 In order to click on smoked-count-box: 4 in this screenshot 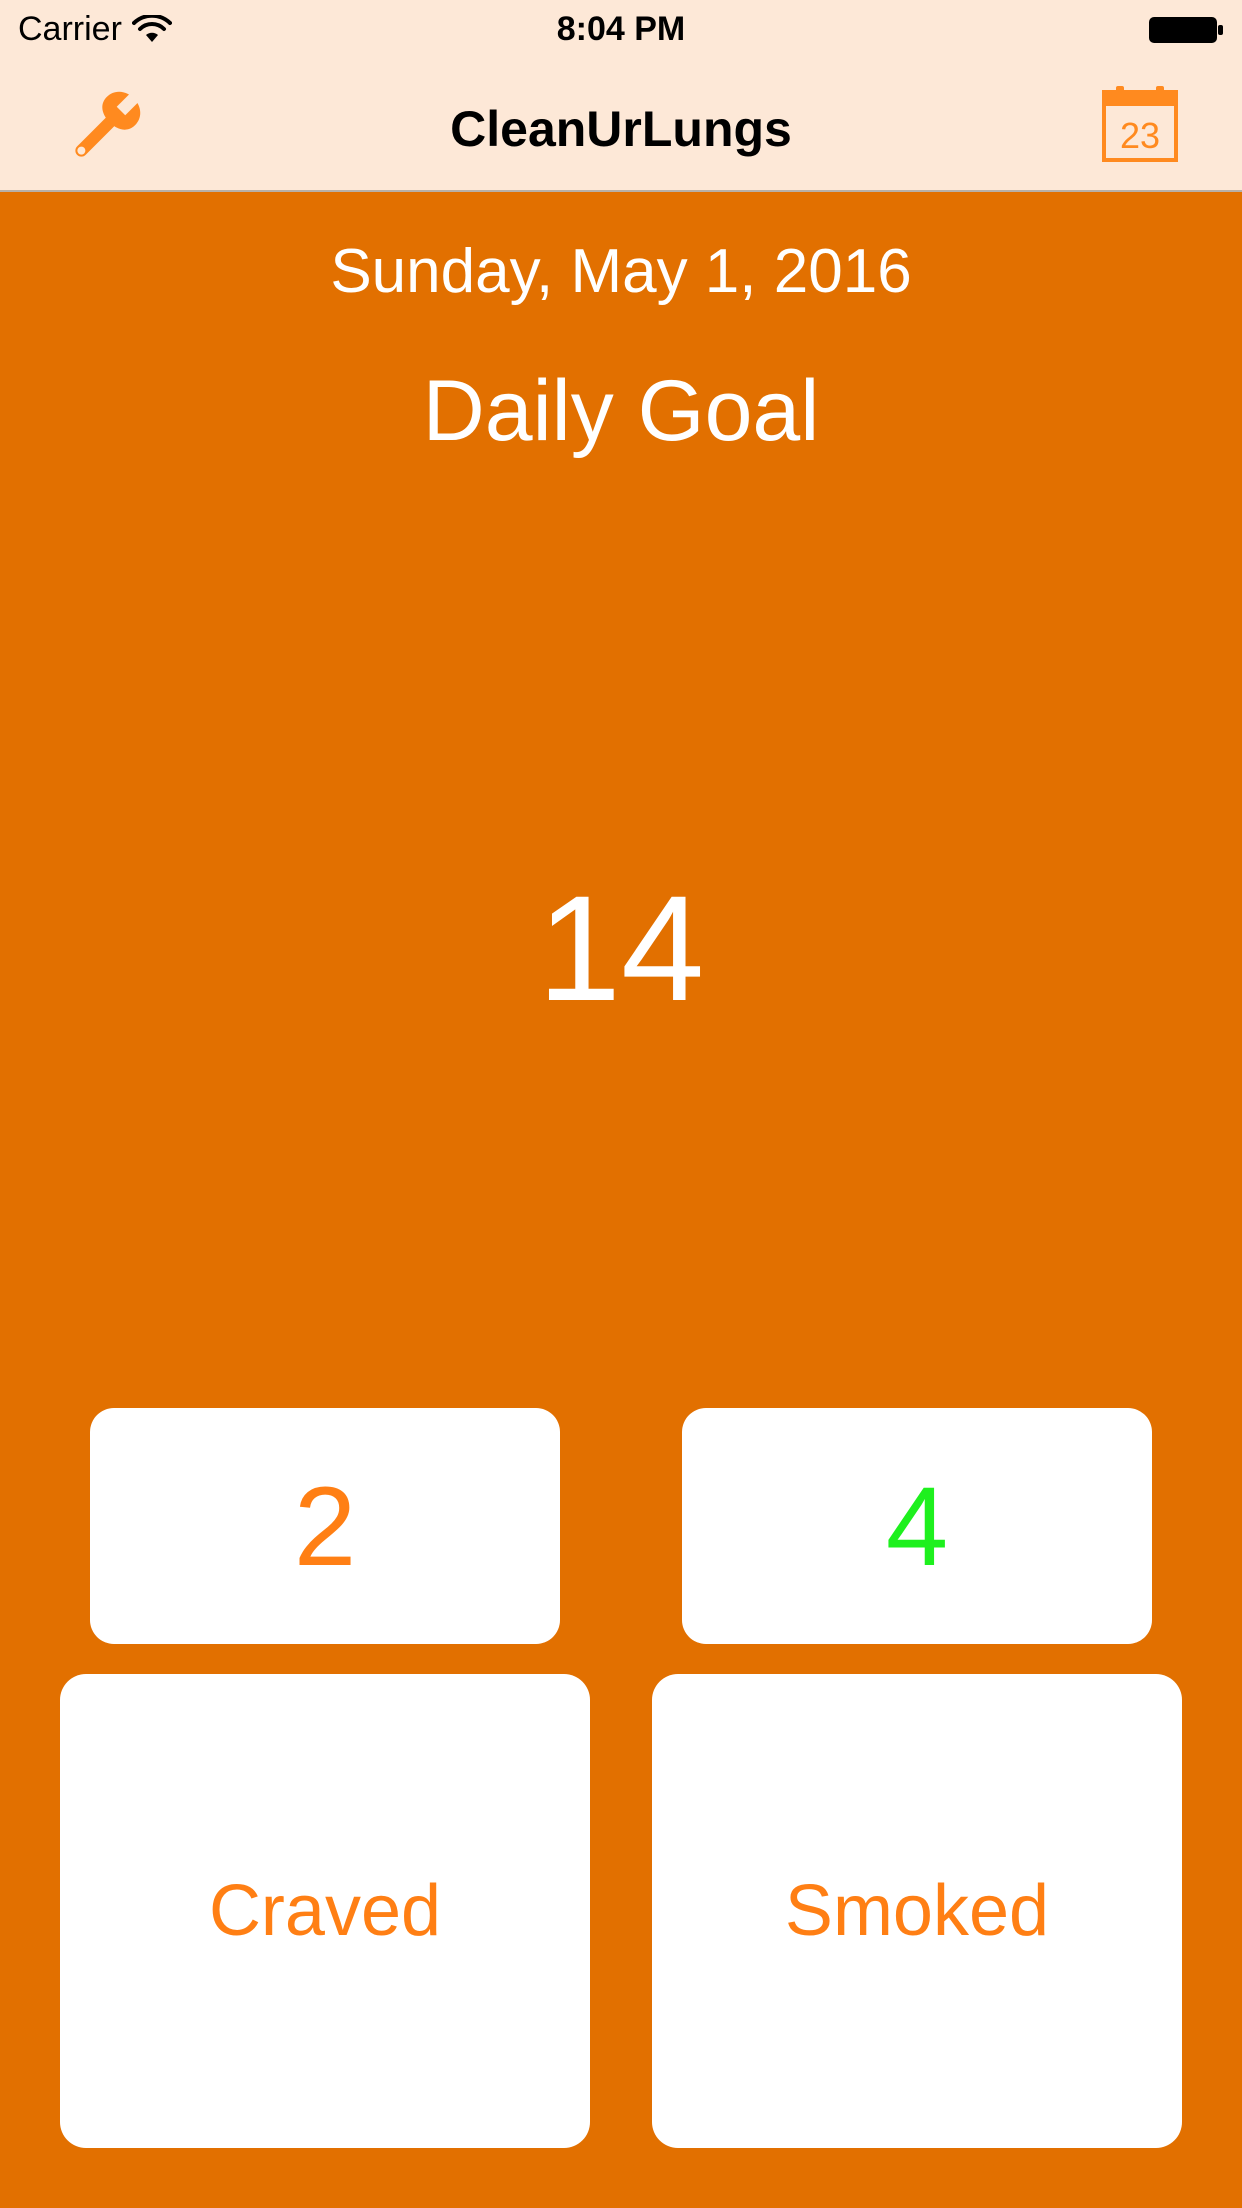, I will do `click(917, 1526)`.